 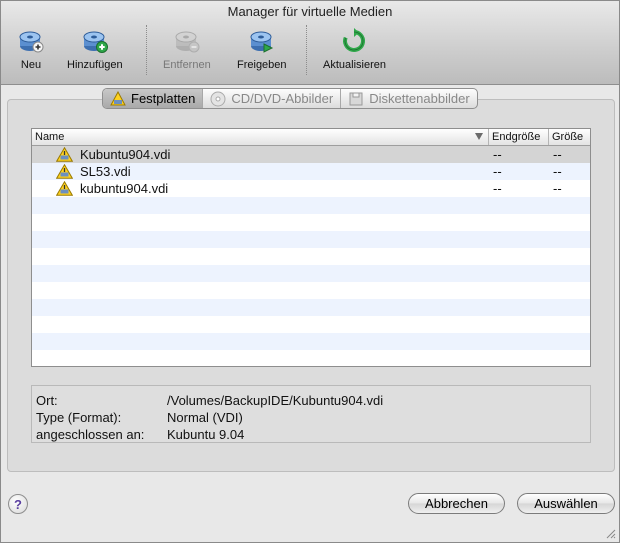 I want to click on help-button: ?, so click(x=18, y=504).